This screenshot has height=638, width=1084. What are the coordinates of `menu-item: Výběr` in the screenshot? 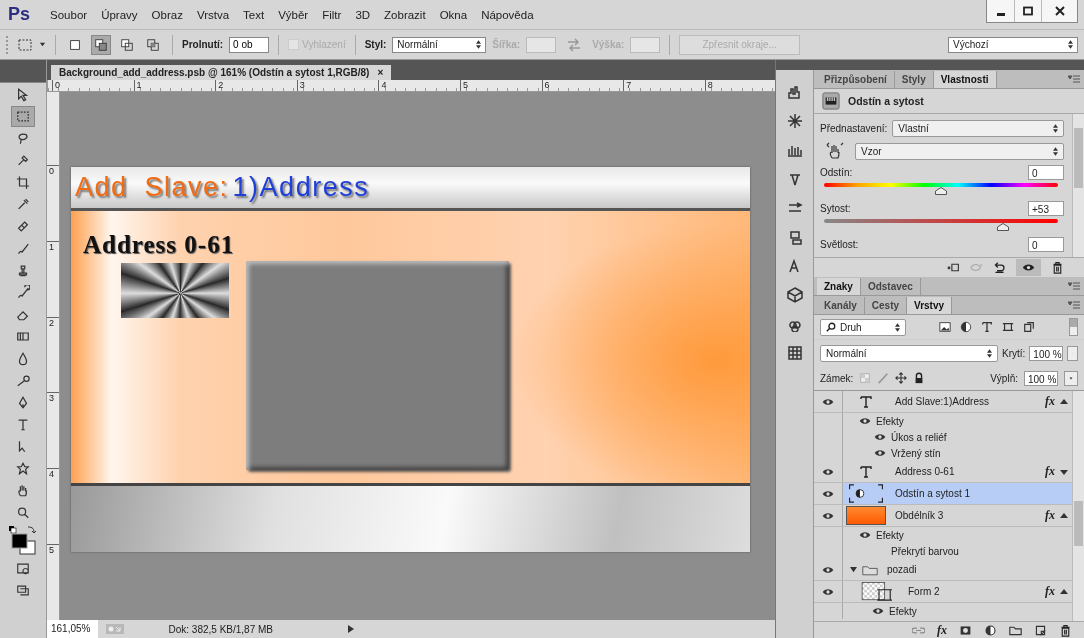 It's located at (293, 14).